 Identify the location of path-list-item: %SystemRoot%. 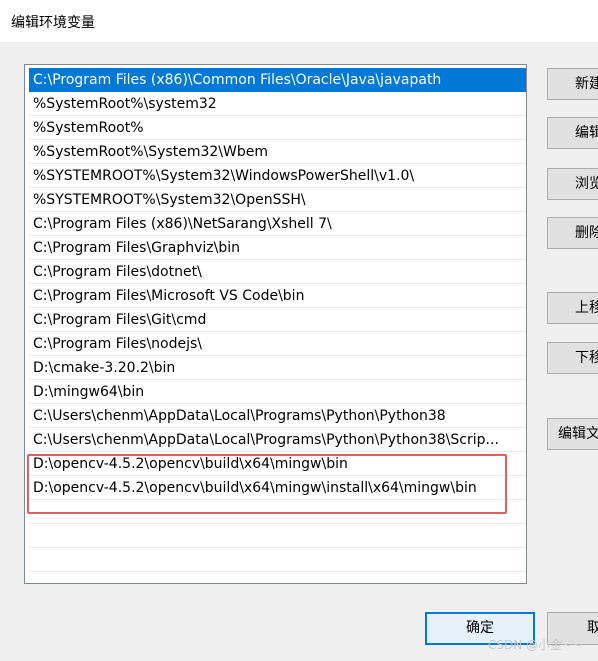
(277, 128).